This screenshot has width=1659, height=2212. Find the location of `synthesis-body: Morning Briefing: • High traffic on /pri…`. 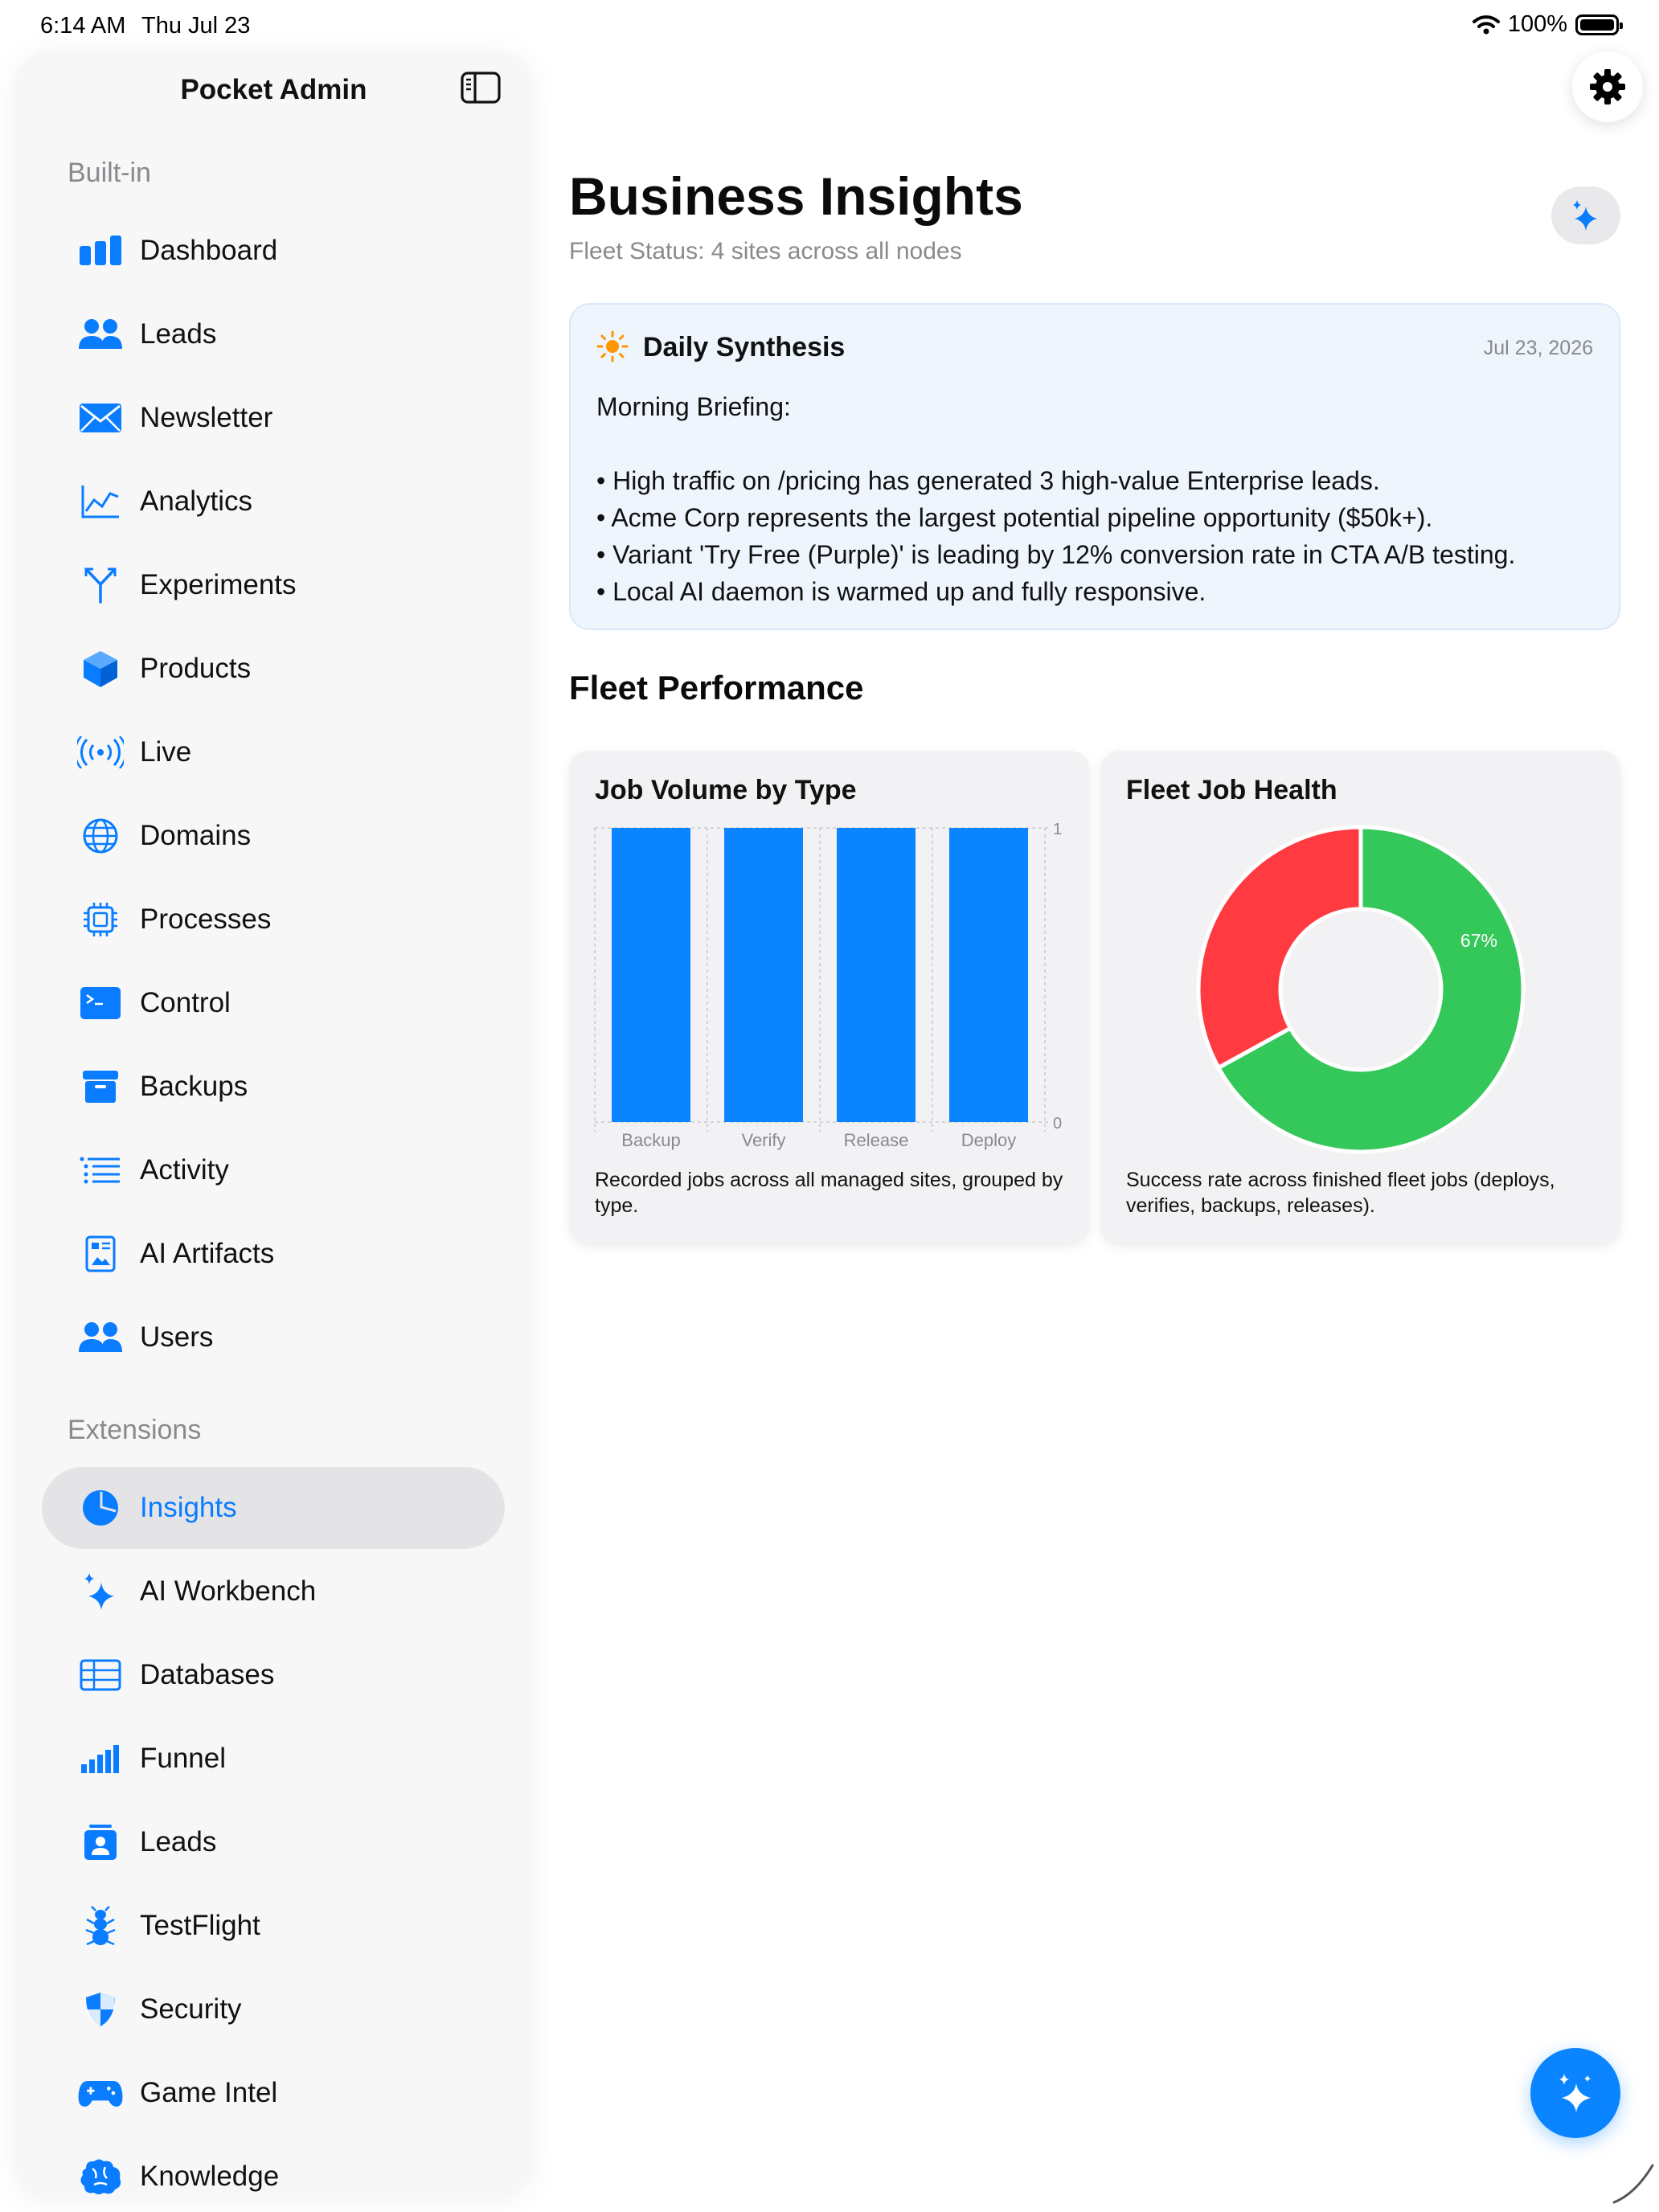

synthesis-body: Morning Briefing: • High traffic on /pri… is located at coordinates (1098, 499).